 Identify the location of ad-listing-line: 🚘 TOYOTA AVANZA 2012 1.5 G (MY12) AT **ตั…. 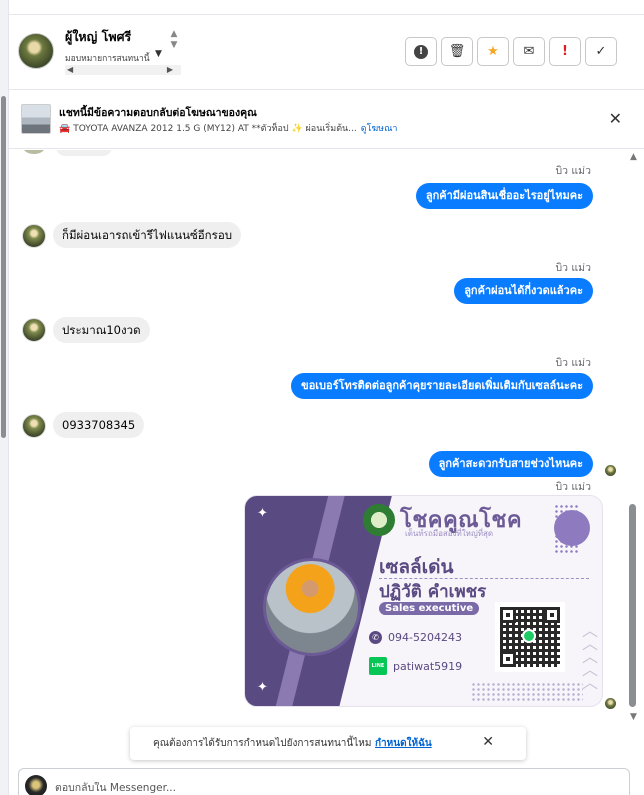
(228, 128).